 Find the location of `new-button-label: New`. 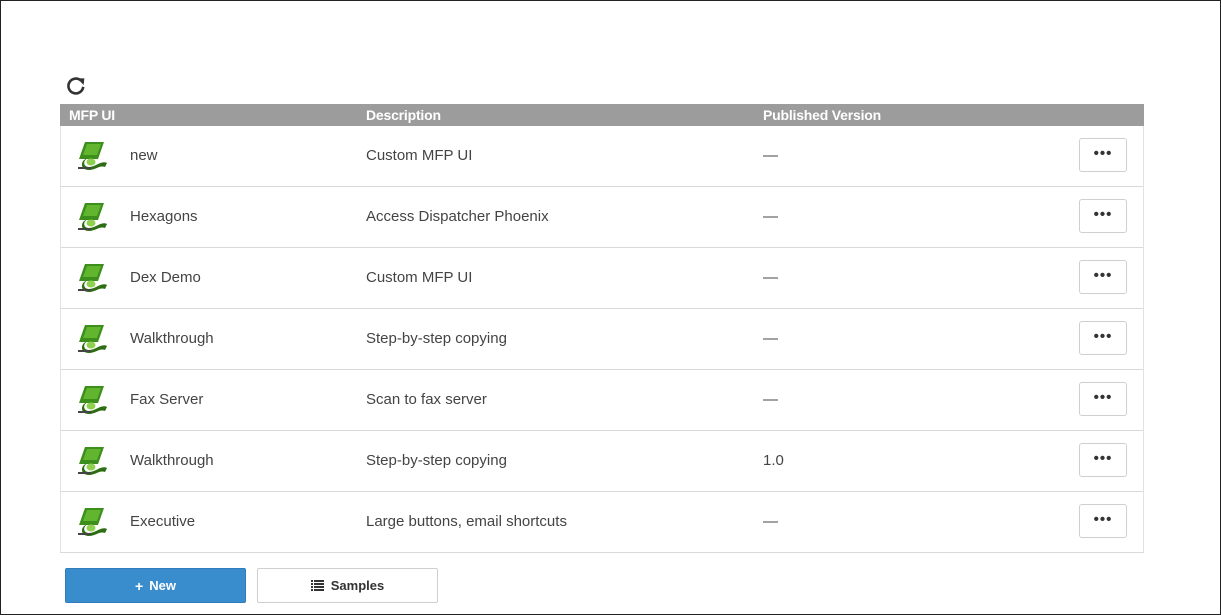

new-button-label: New is located at coordinates (162, 585).